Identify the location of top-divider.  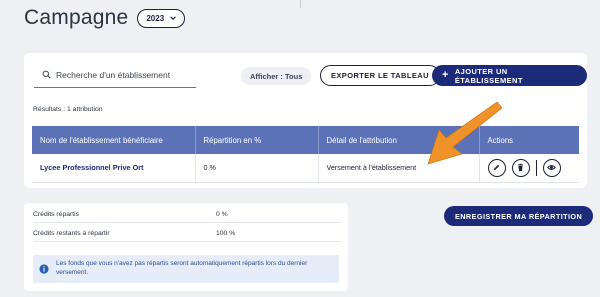
(300, 4).